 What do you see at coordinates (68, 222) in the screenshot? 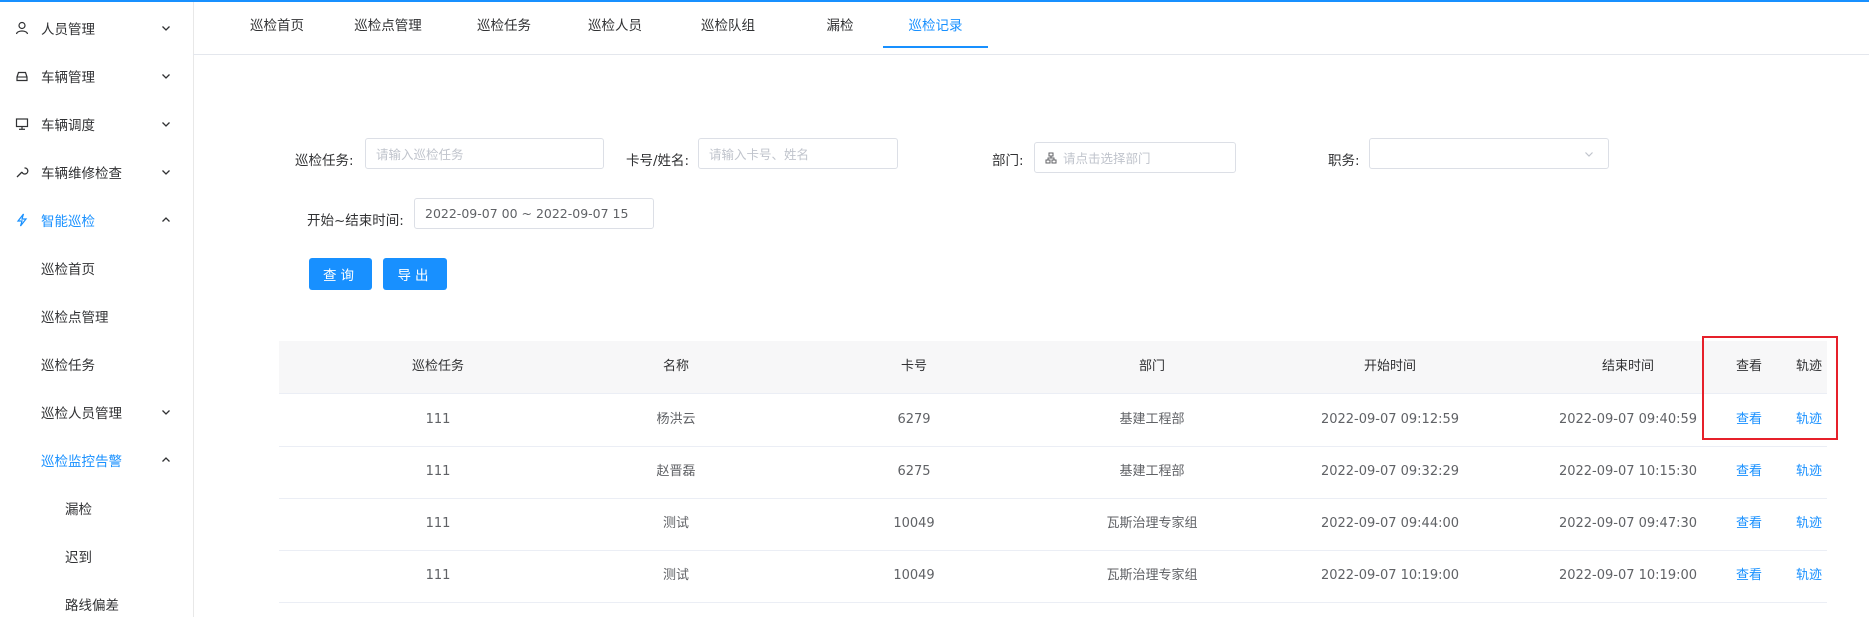
I see `sidebar-item-label: 智能巡检` at bounding box center [68, 222].